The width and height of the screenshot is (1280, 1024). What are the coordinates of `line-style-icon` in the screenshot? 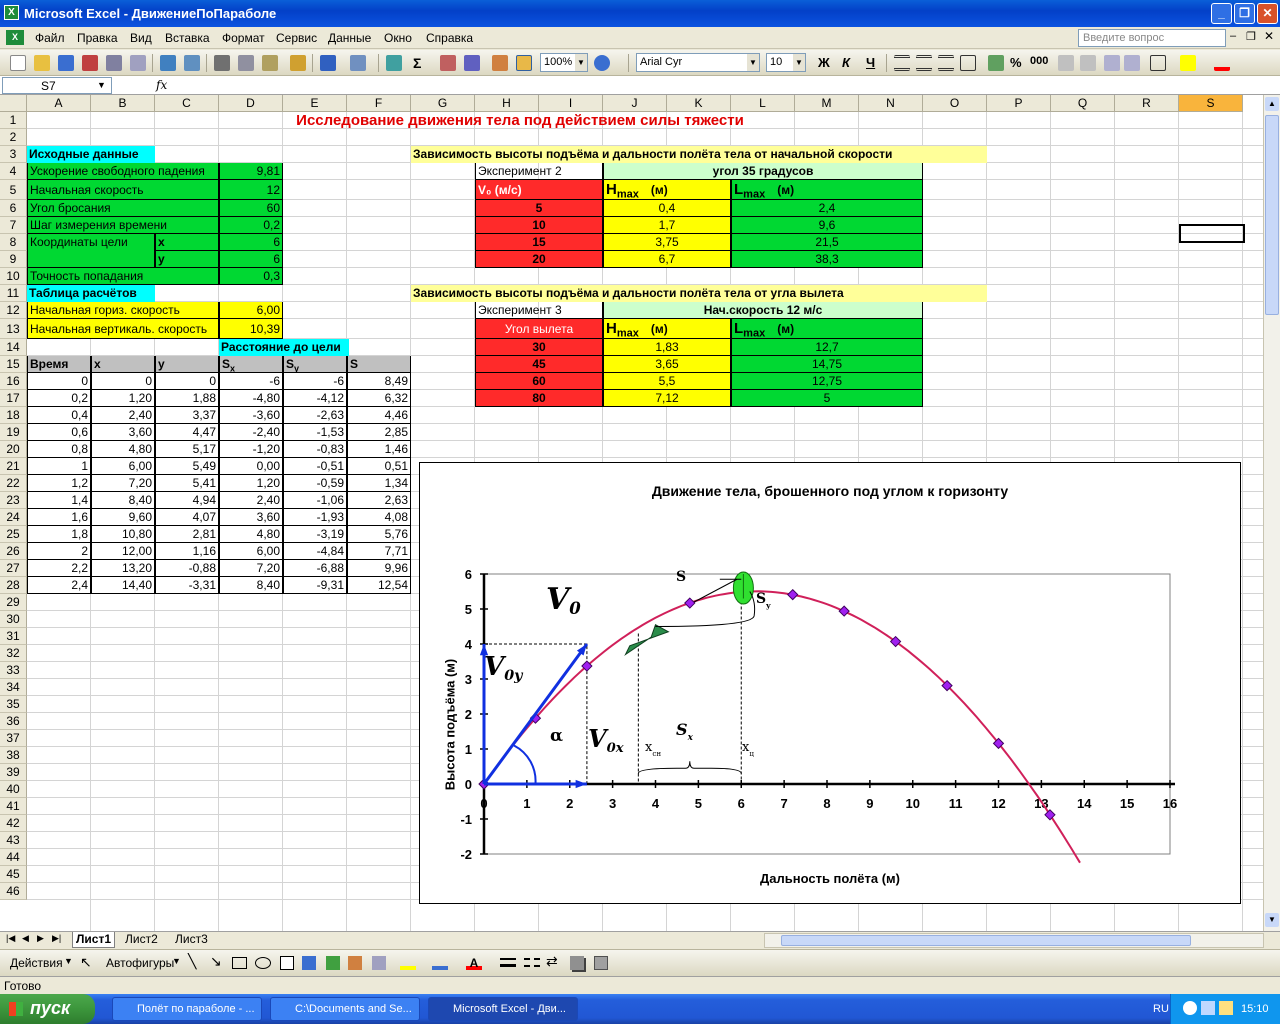 It's located at (508, 962).